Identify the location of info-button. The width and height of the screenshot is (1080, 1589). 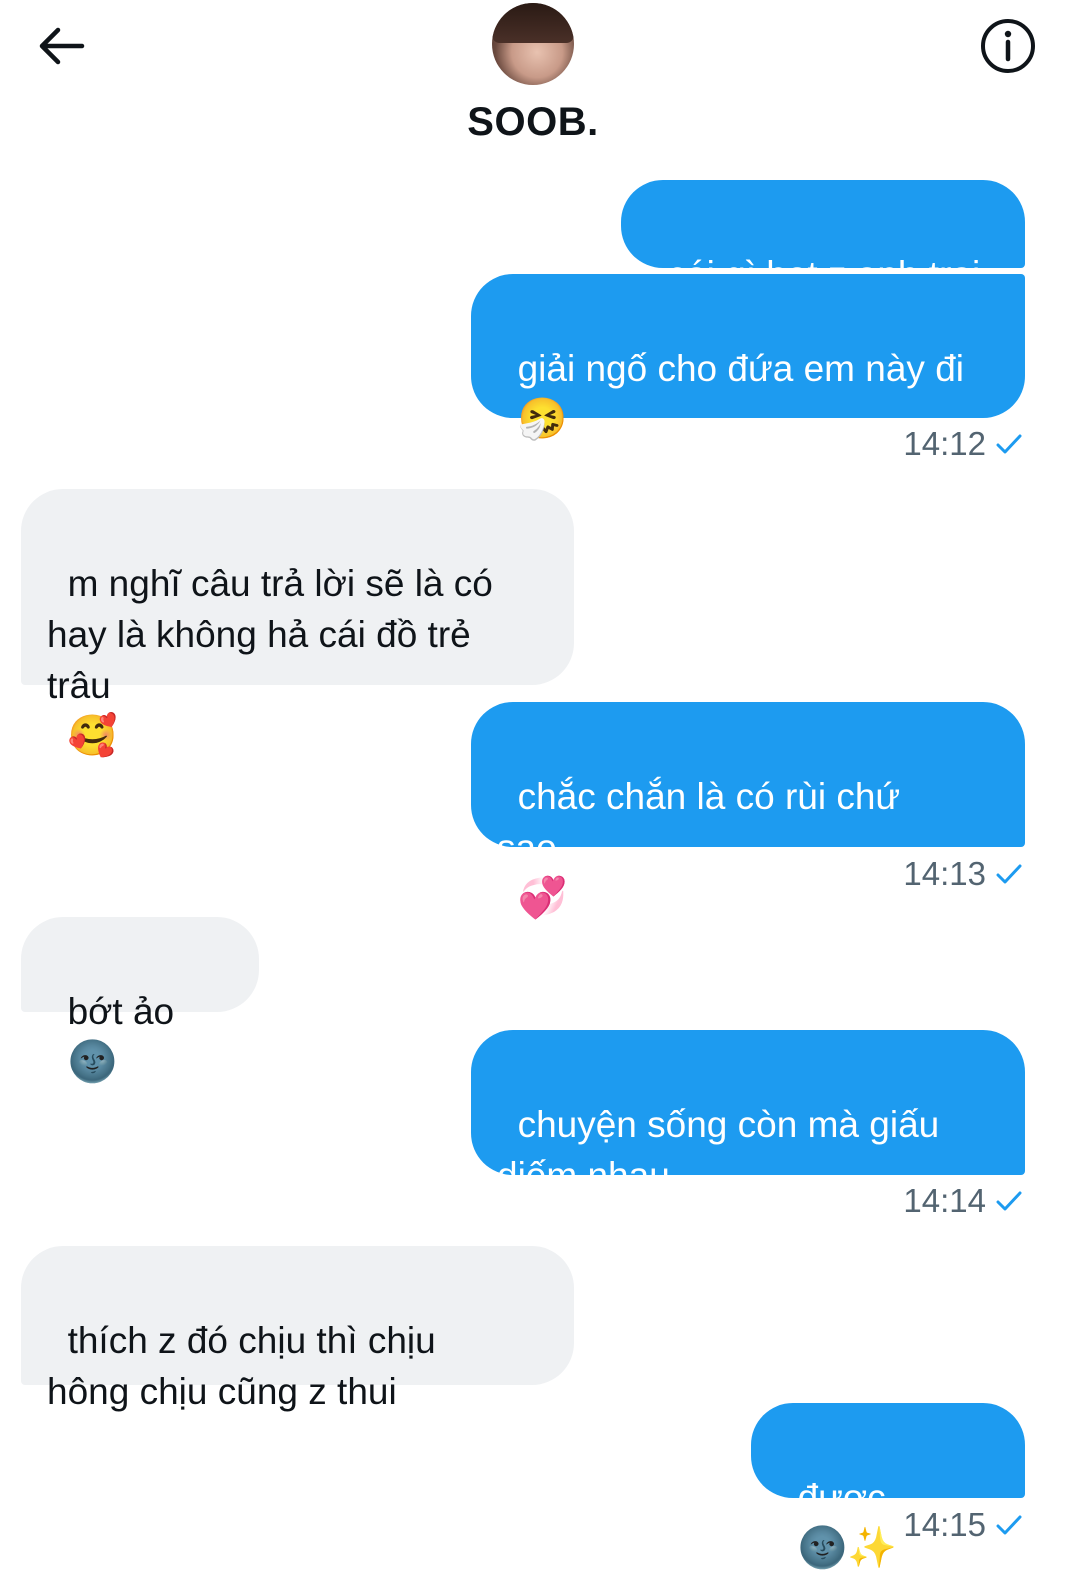
(1008, 46).